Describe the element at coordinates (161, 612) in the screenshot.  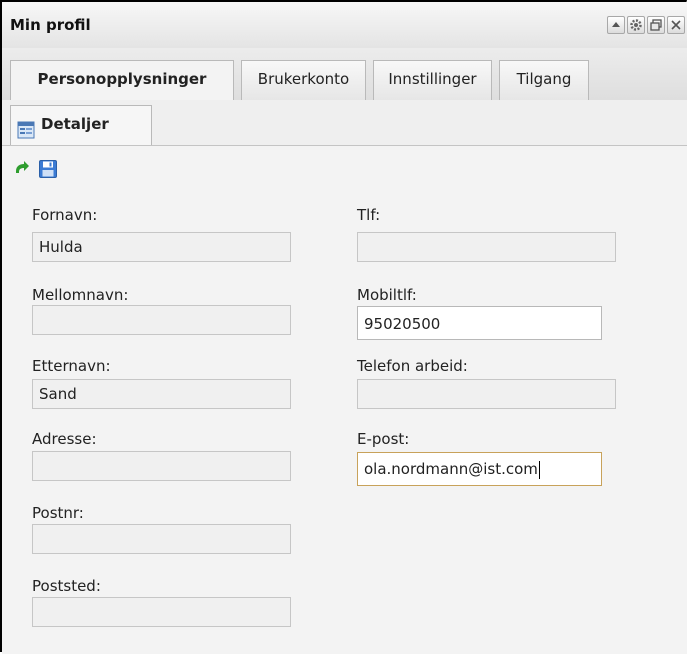
I see `poststed-field` at that location.